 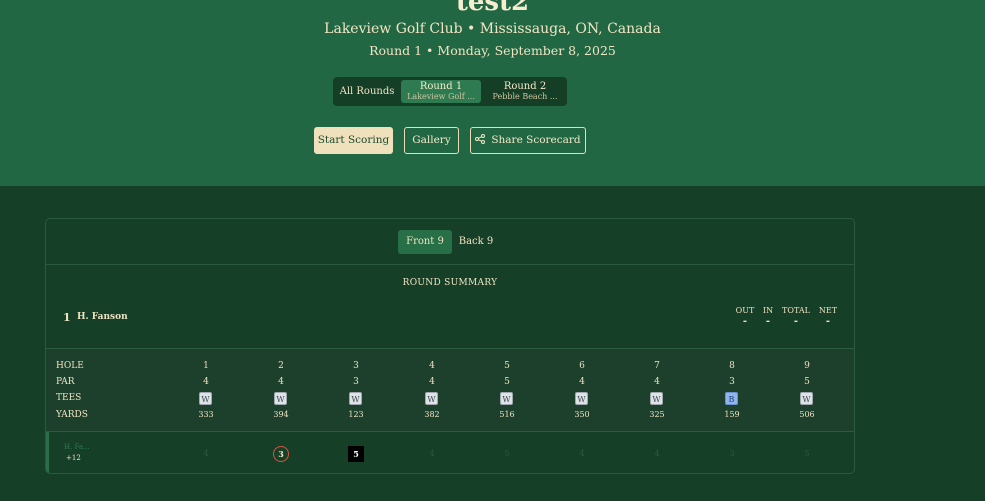 What do you see at coordinates (432, 366) in the screenshot?
I see `hole-number: 4` at bounding box center [432, 366].